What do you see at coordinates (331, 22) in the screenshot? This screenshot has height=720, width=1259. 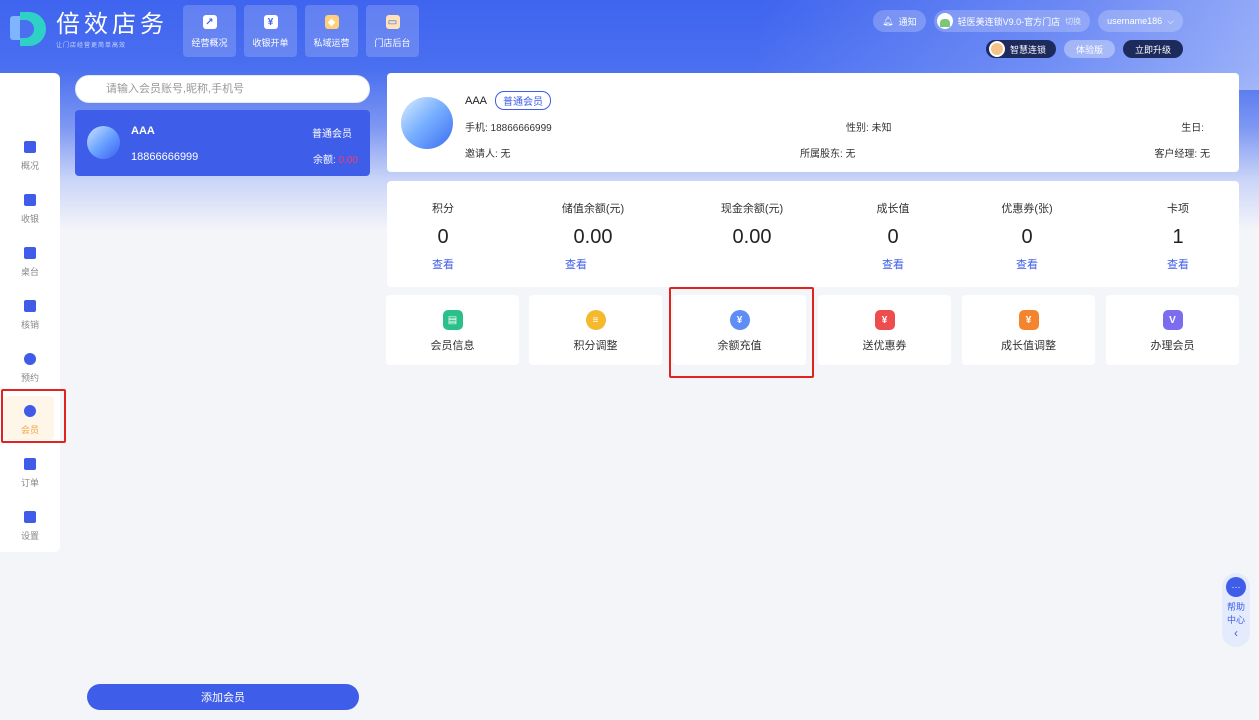 I see `diamond-icon: ◆` at bounding box center [331, 22].